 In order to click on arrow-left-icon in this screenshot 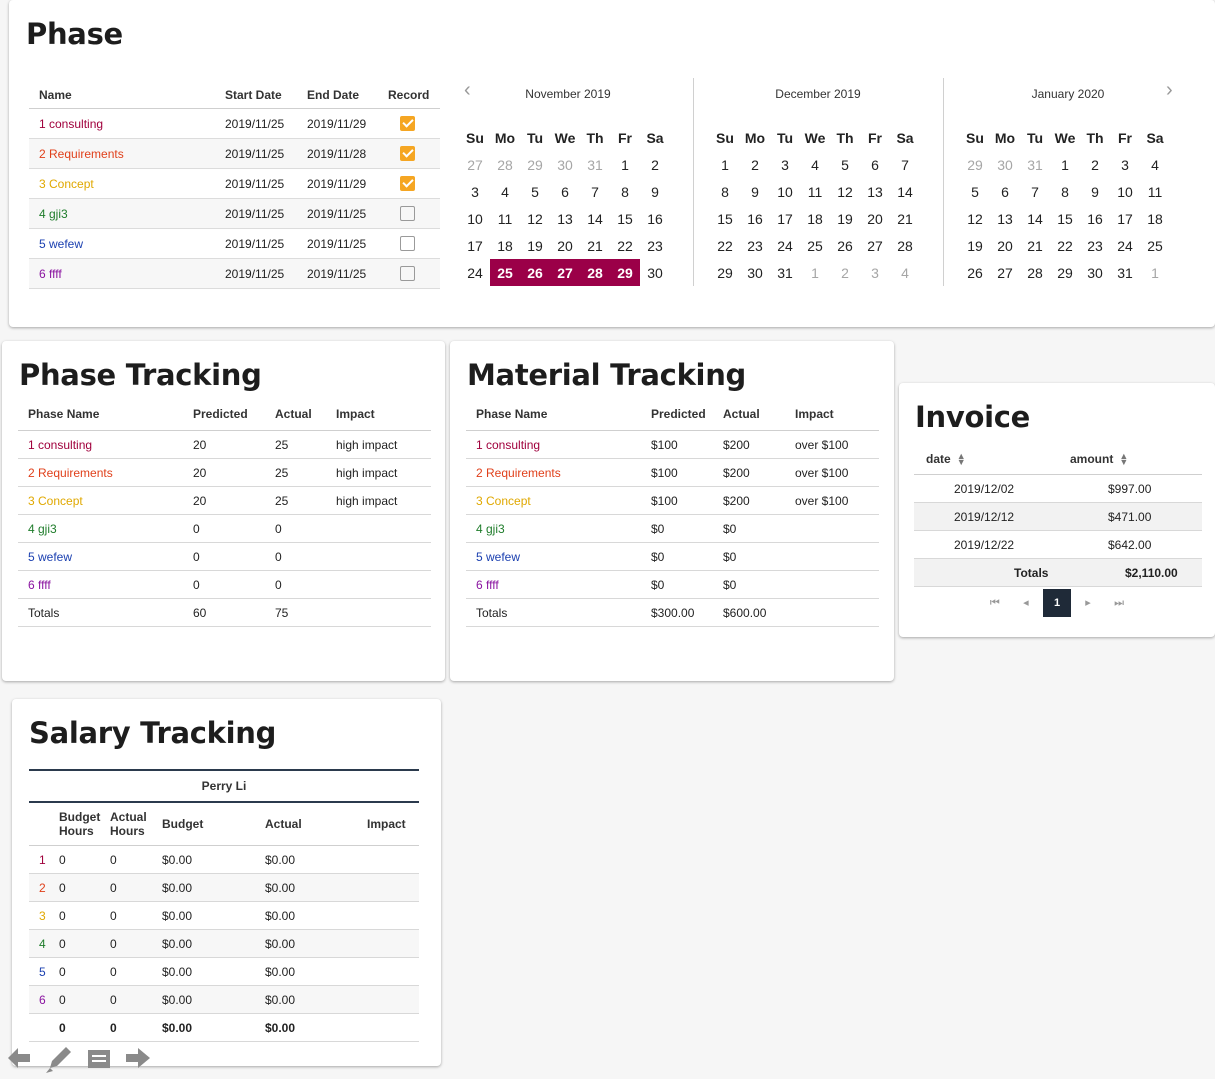, I will do `click(19, 1060)`.